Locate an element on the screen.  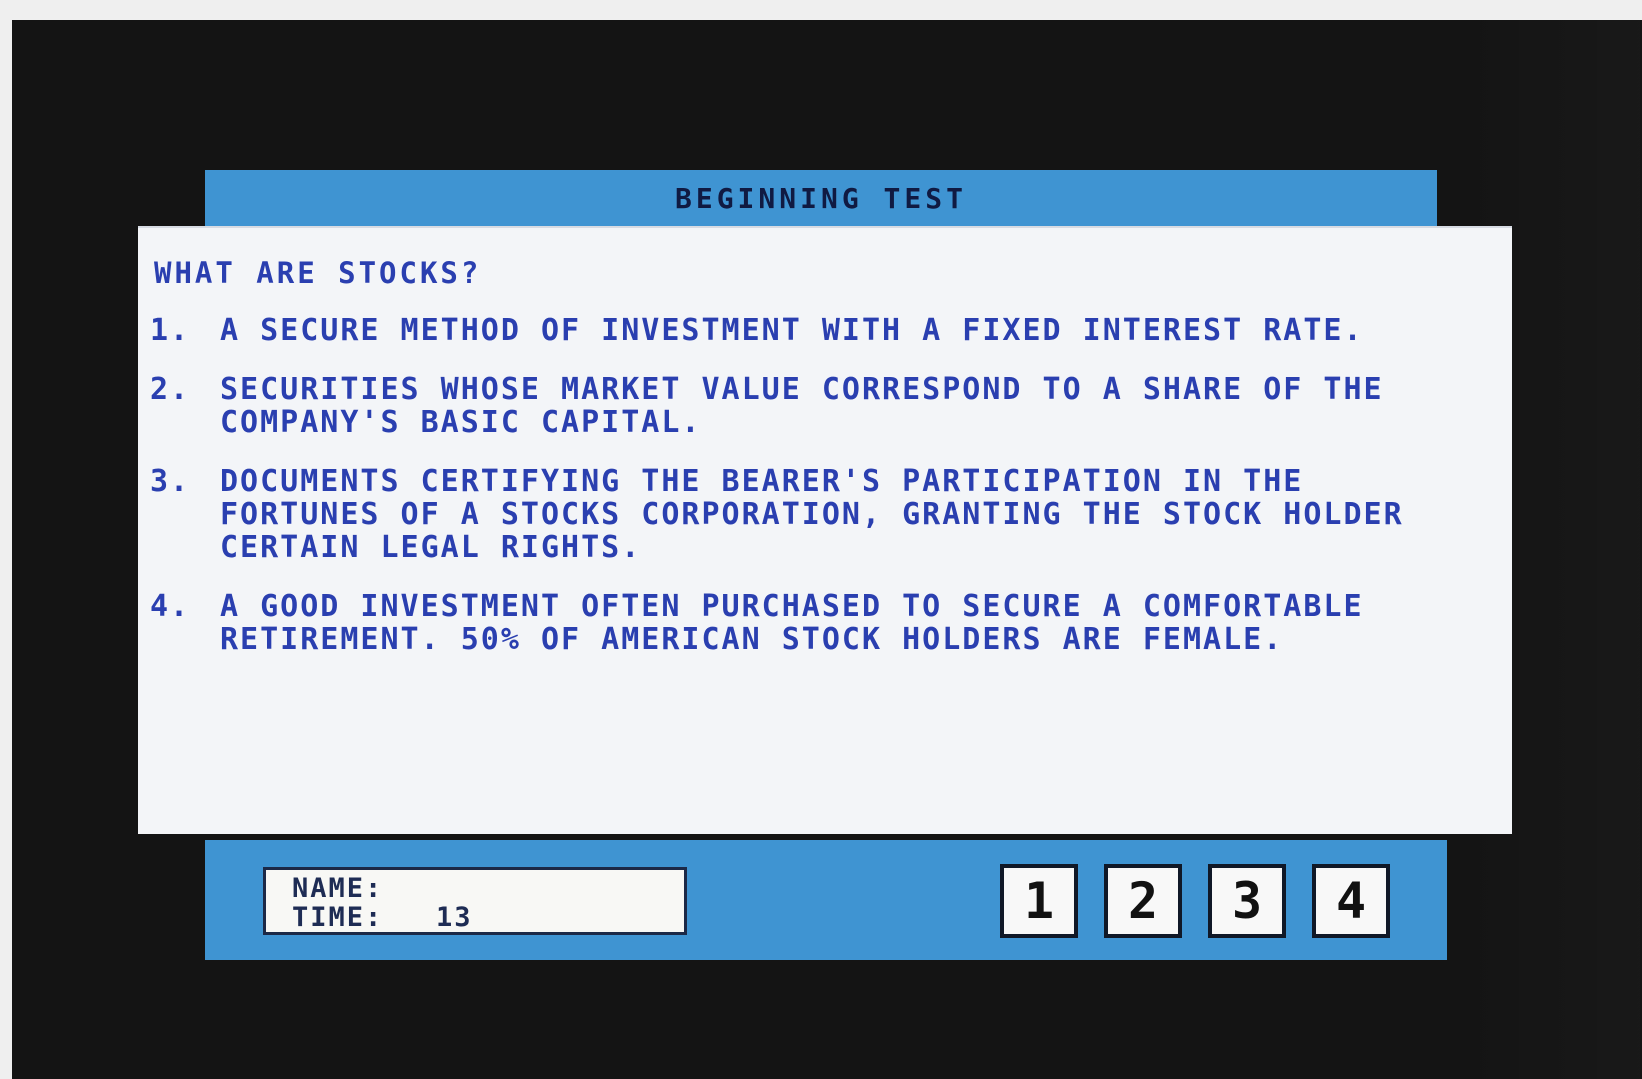
name-and-time-box: NAME: TIME: 13 is located at coordinates (475, 901).